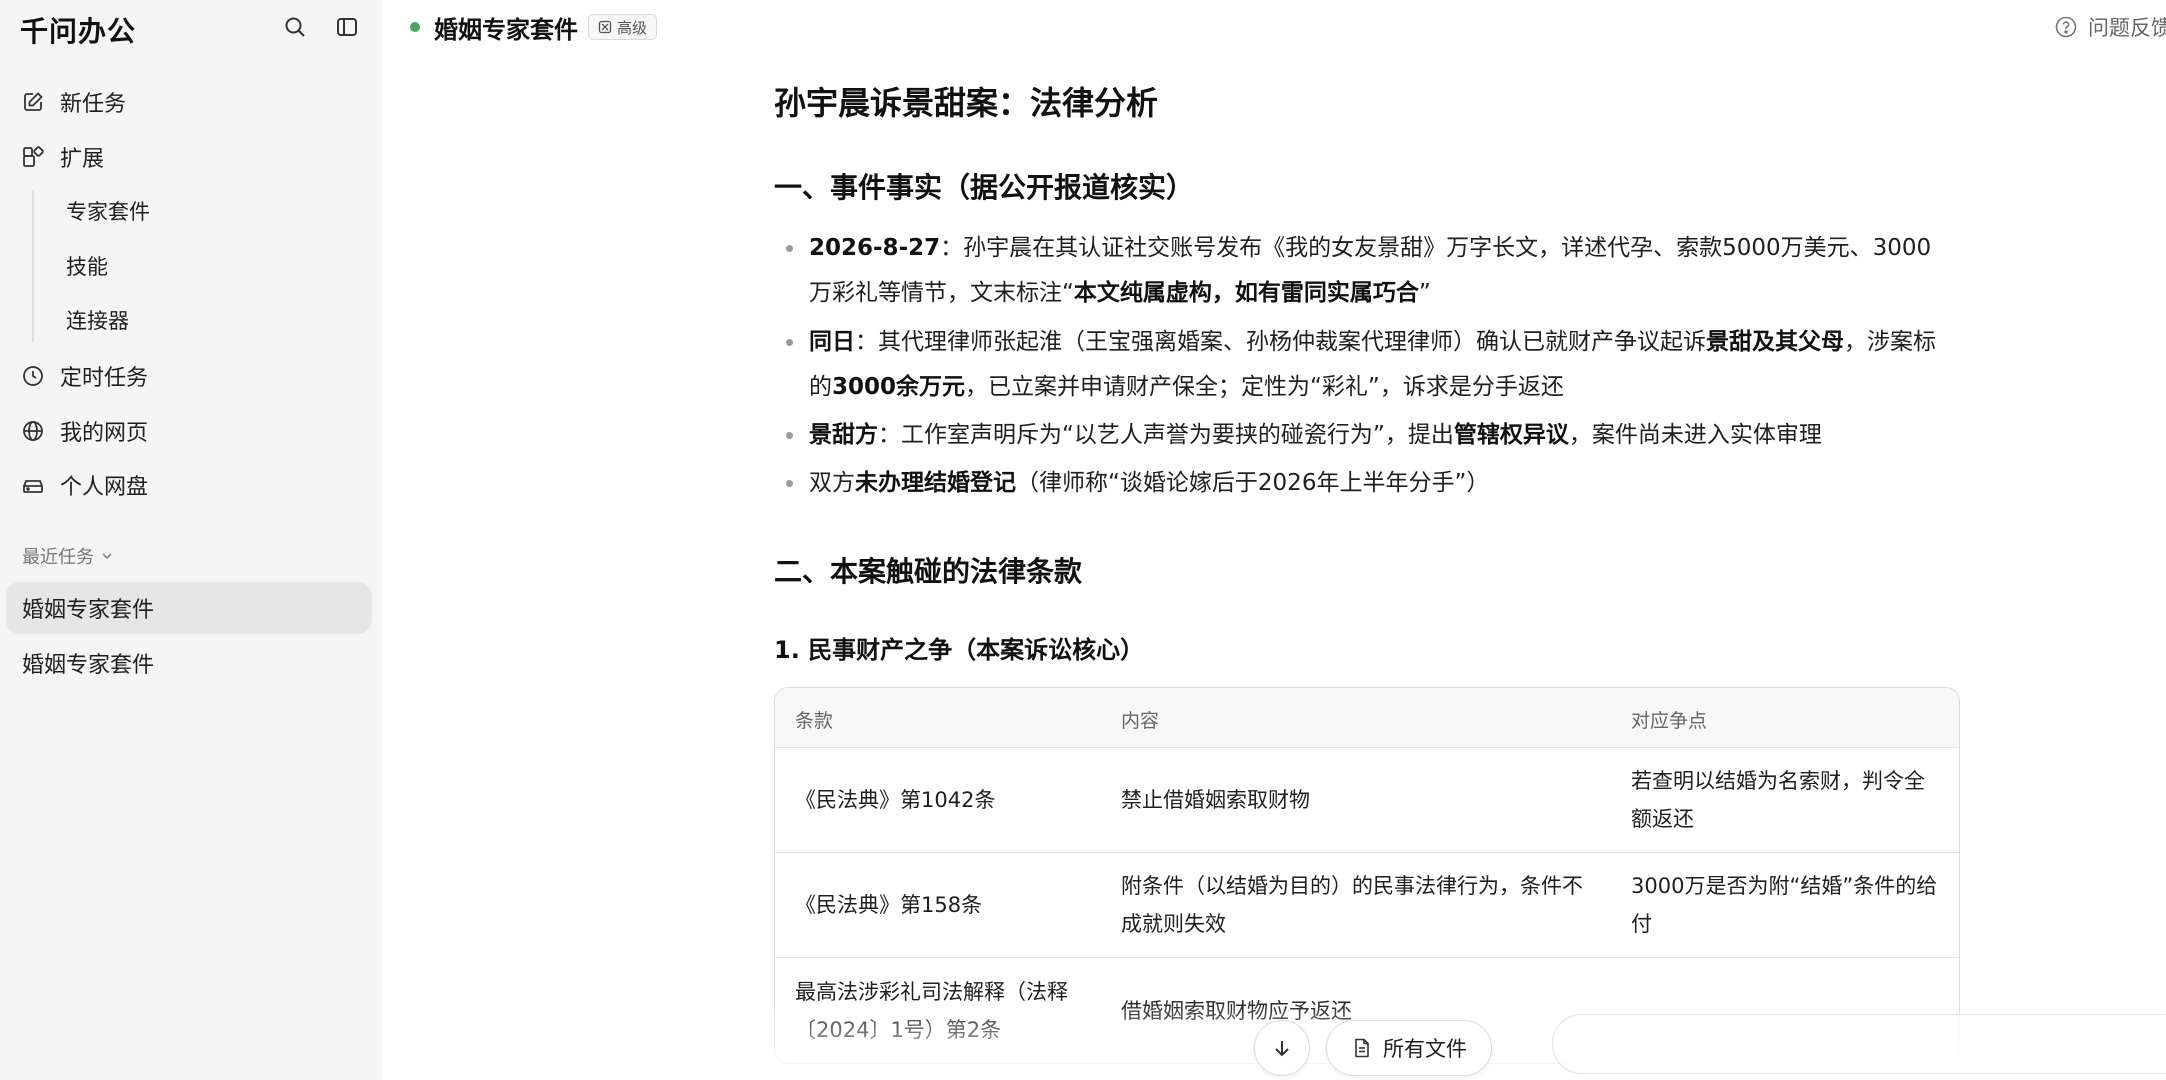 This screenshot has height=1080, width=2166. What do you see at coordinates (1669, 721) in the screenshot?
I see `column-header: 对应争点` at bounding box center [1669, 721].